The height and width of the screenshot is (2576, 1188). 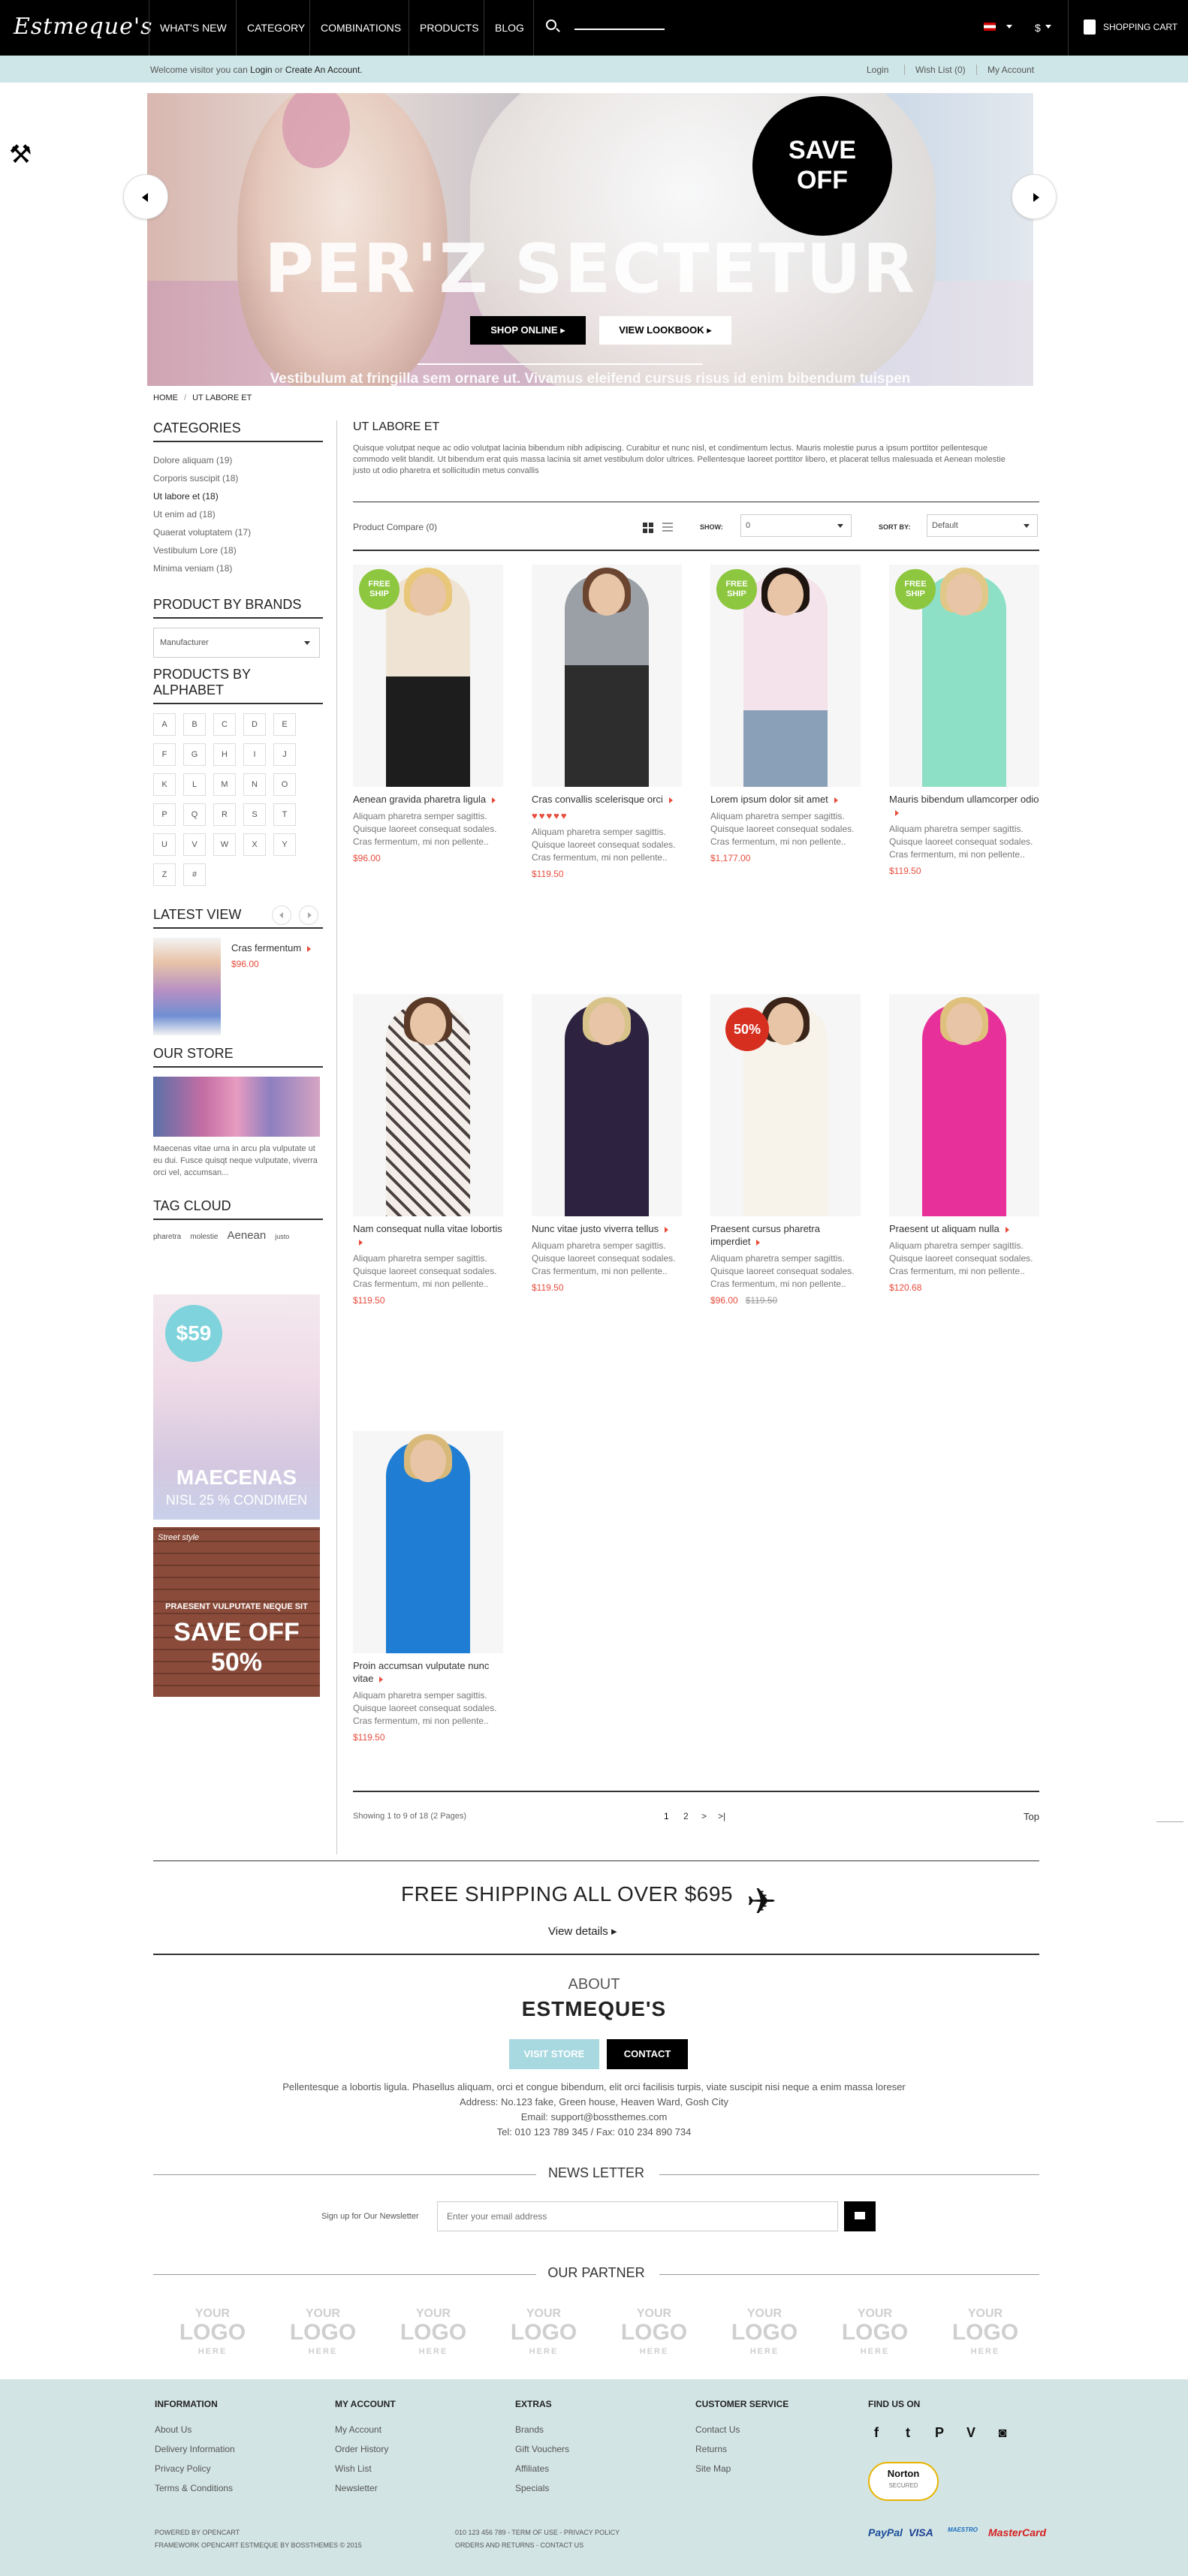 What do you see at coordinates (284, 784) in the screenshot?
I see `alphabet-letter-button: O` at bounding box center [284, 784].